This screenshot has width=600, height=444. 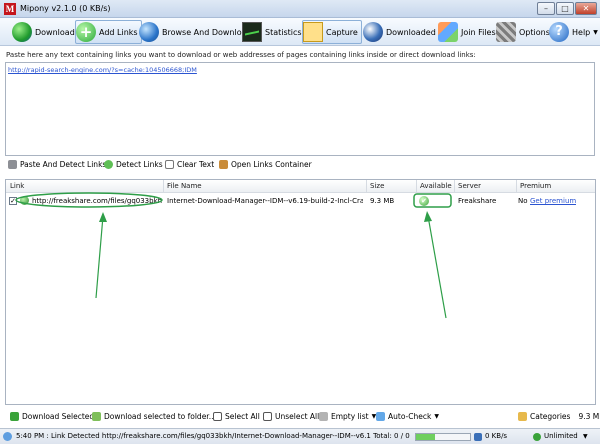 I want to click on auto-check-dropdown: Auto-Check ▼, so click(x=407, y=416).